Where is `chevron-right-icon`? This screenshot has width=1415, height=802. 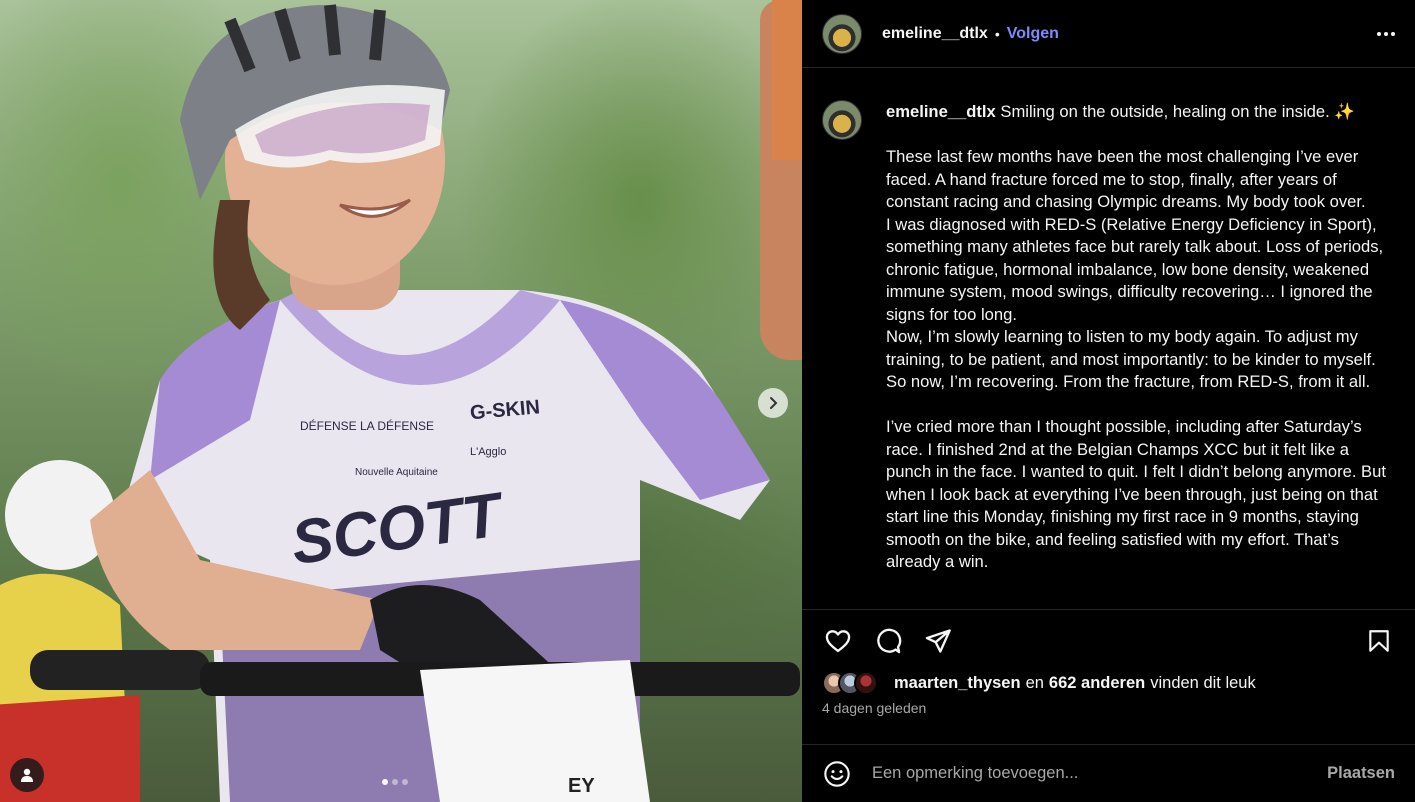
chevron-right-icon is located at coordinates (774, 403).